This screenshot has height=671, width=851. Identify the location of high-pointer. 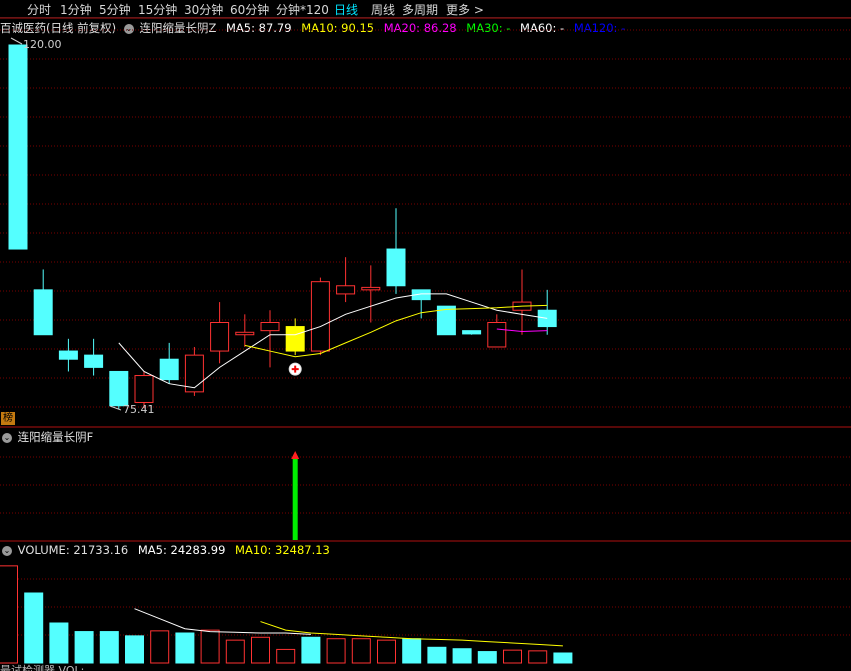
(16, 41).